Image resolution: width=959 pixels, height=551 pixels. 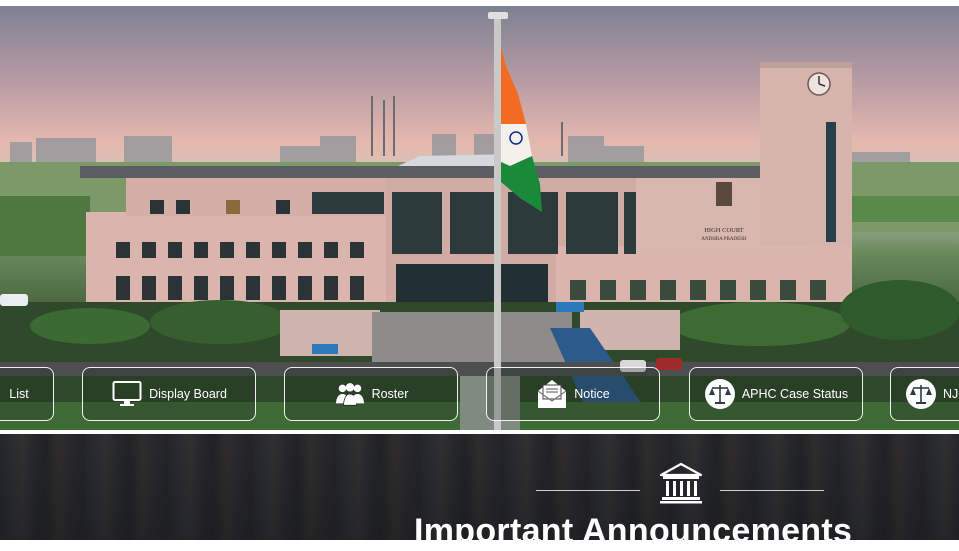 I want to click on people-group-icon, so click(x=350, y=394).